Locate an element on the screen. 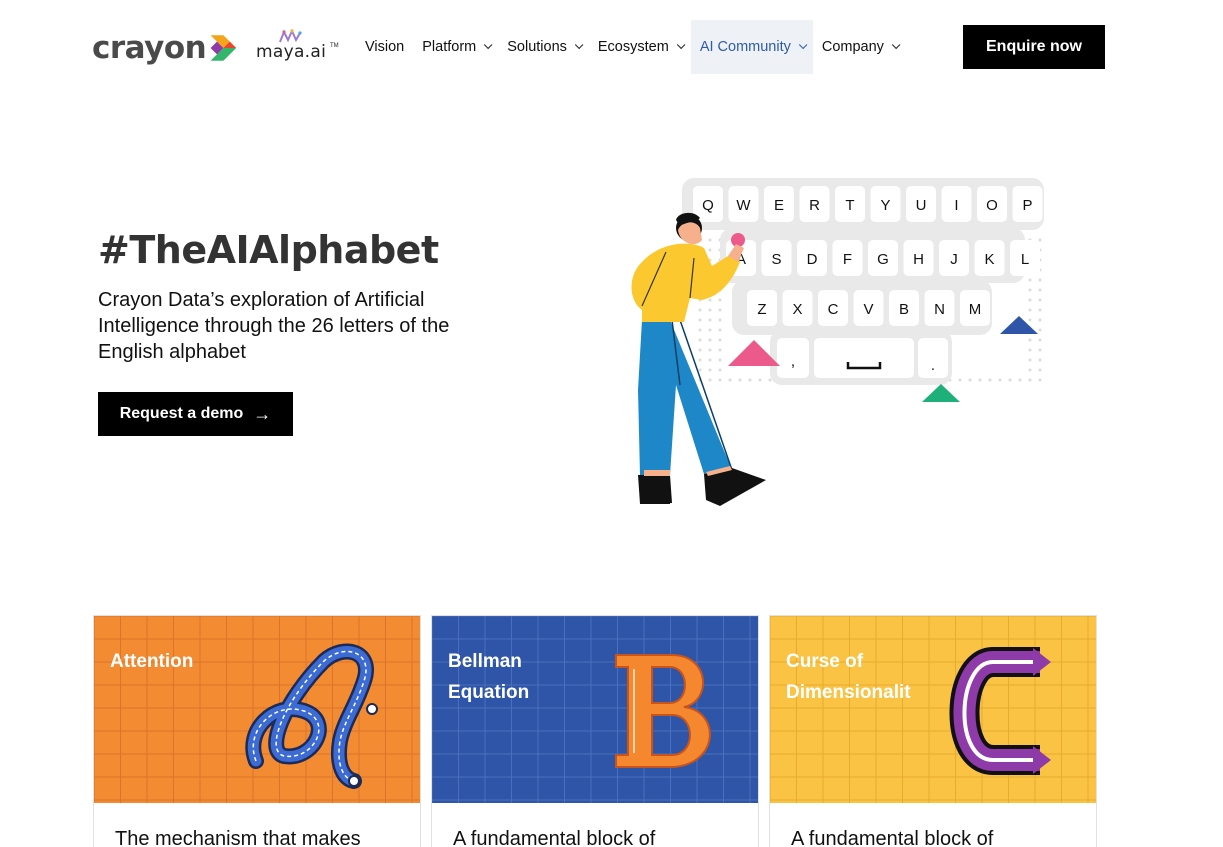  card-description: The mechanism that makes is located at coordinates (238, 837).